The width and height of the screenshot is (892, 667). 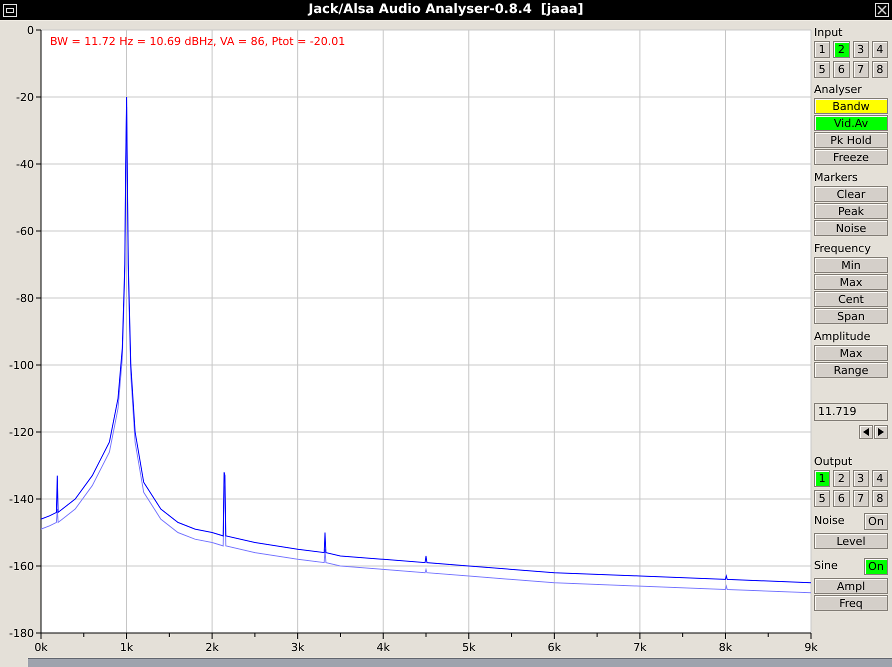 I want to click on axis-label: -20, so click(x=25, y=97).